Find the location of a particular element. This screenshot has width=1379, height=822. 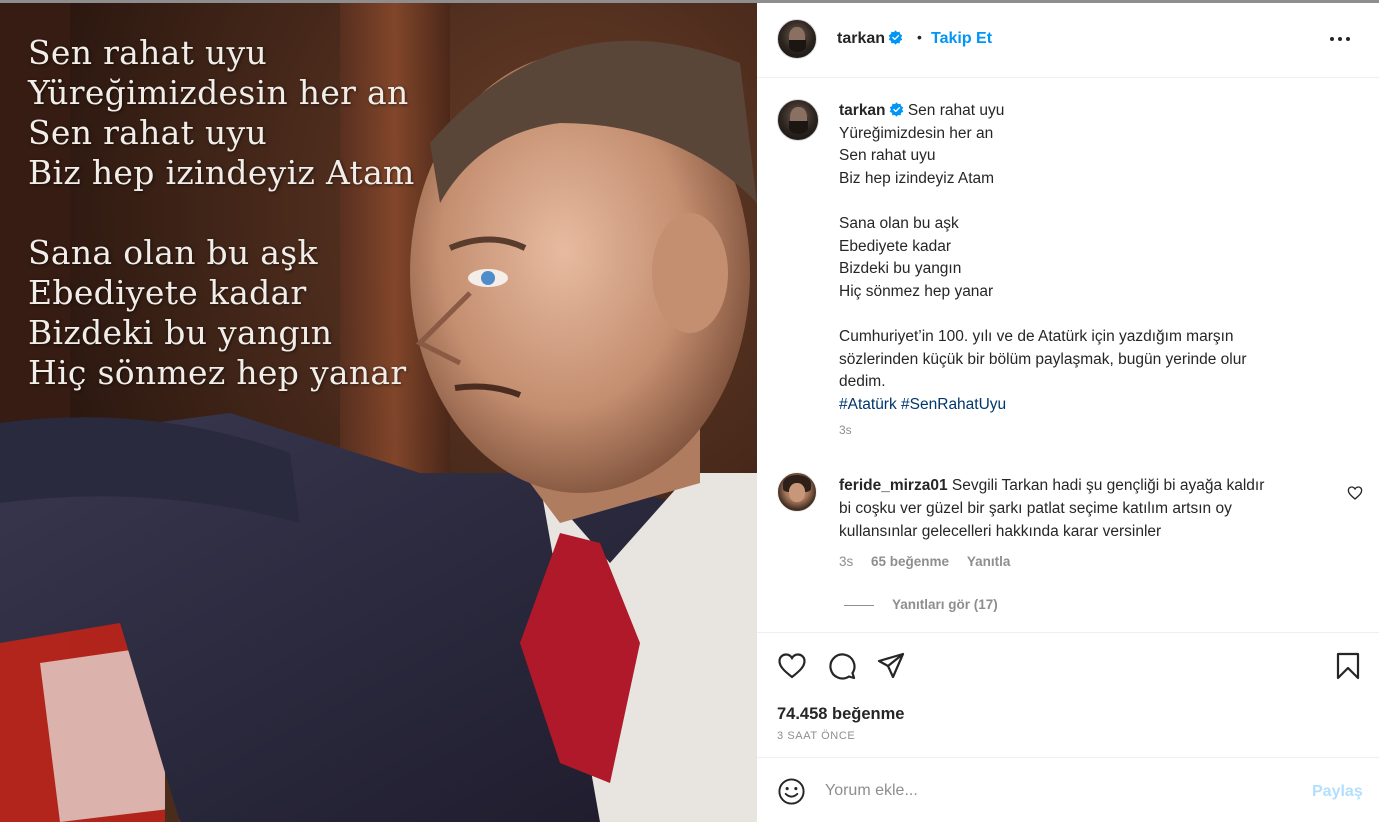

follow-button: Takip Et is located at coordinates (961, 39).